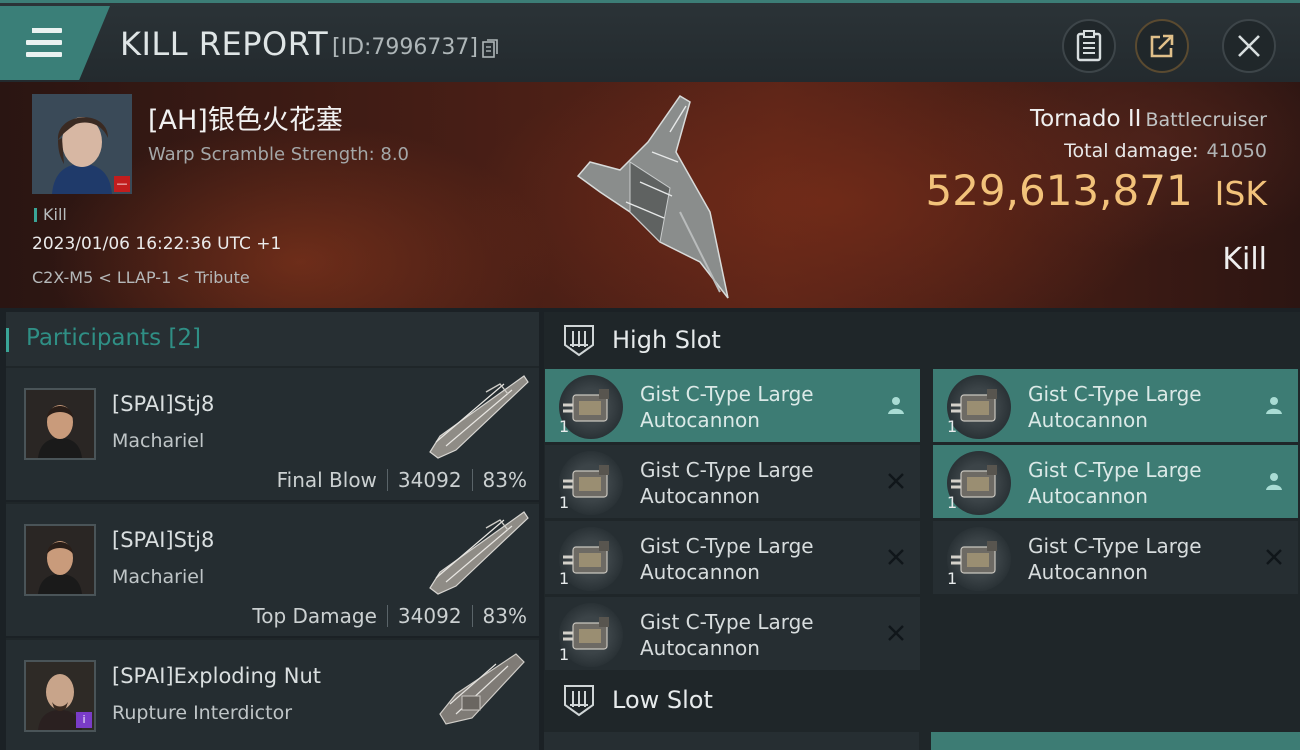 Image resolution: width=1300 pixels, height=750 pixels. What do you see at coordinates (1244, 259) in the screenshot?
I see `result-label: Kill` at bounding box center [1244, 259].